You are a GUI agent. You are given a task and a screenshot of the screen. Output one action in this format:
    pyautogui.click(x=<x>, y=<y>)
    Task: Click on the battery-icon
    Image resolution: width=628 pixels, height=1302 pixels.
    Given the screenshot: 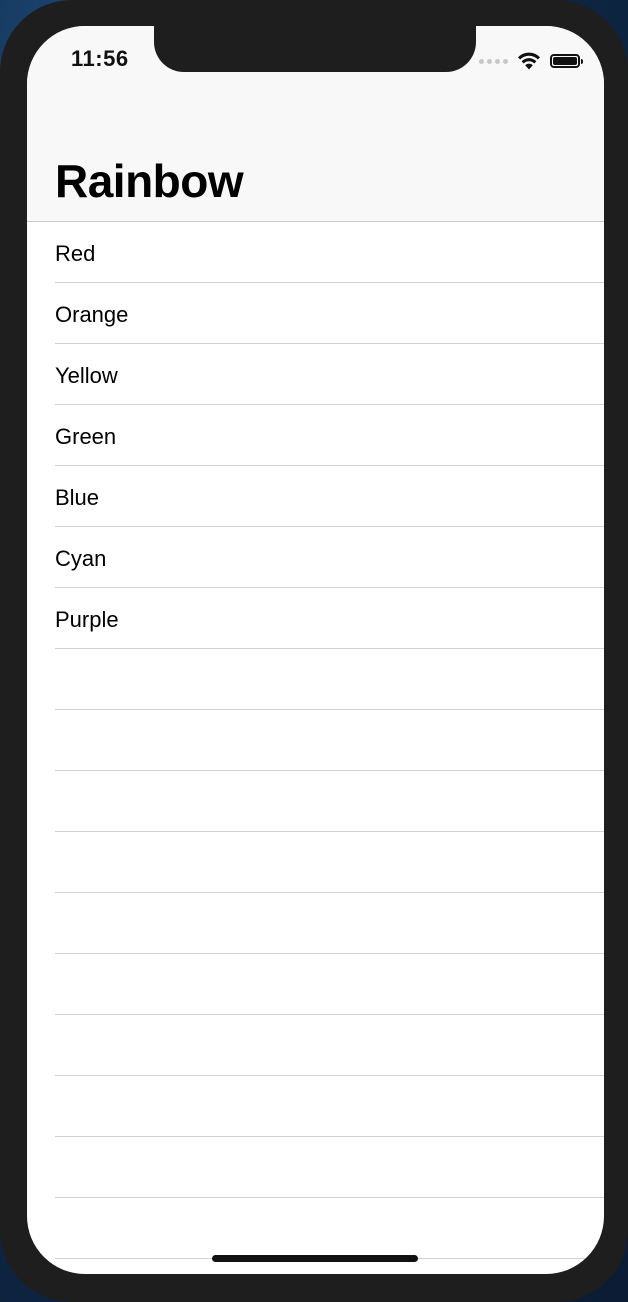 What is the action you would take?
    pyautogui.click(x=566, y=61)
    